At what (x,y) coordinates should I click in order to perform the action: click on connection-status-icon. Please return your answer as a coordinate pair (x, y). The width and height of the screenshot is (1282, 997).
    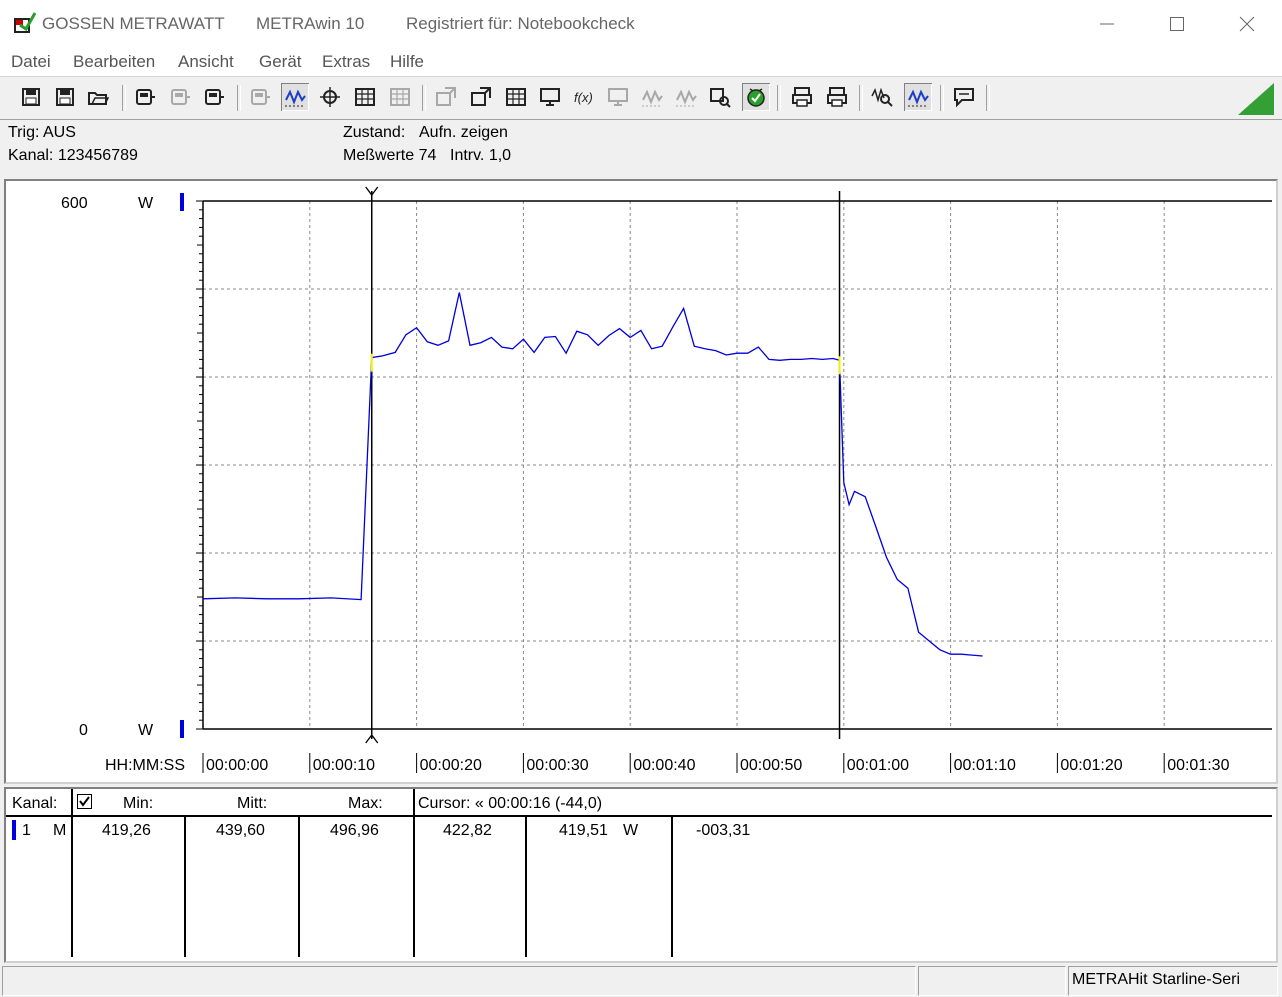
    Looking at the image, I should click on (1256, 99).